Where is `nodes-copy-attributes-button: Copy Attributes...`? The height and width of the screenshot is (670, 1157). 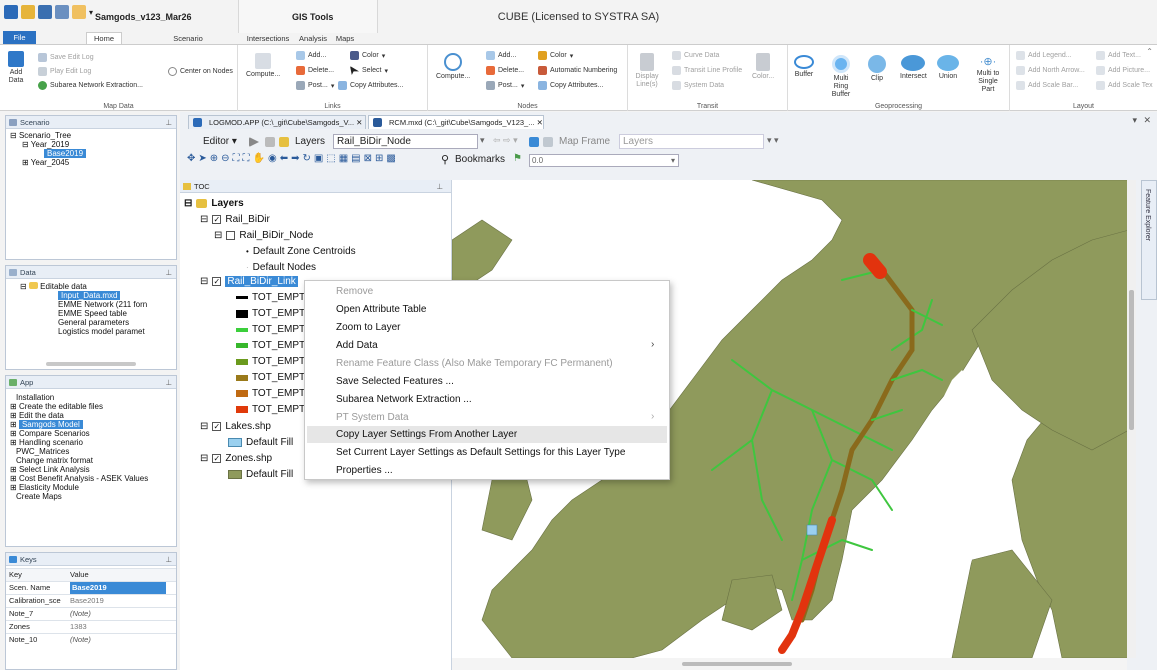
nodes-copy-attributes-button: Copy Attributes... is located at coordinates (570, 85).